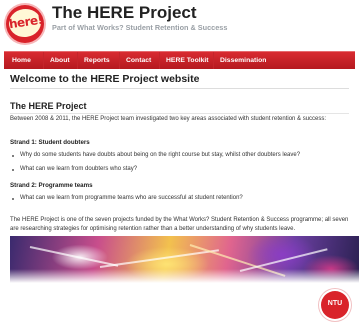 The image size is (359, 327). I want to click on here-logo: here!, so click(25, 24).